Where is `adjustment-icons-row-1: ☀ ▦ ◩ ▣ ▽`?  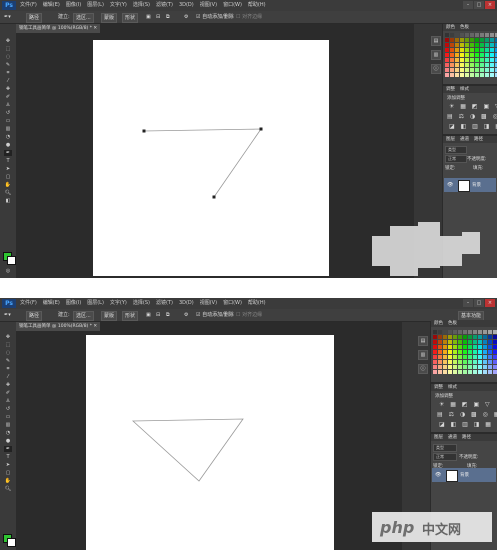
adjustment-icons-row-1: ☀ ▦ ◩ ▣ ▽ is located at coordinates (465, 404).